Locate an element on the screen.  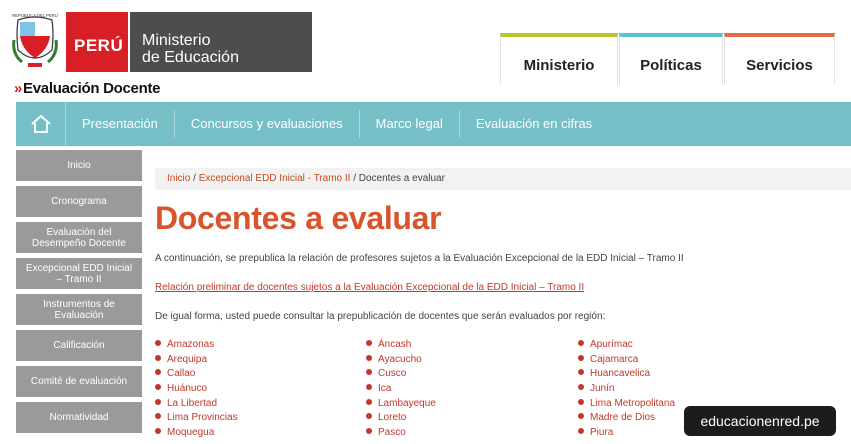
region-link: Amazonas is located at coordinates (196, 345).